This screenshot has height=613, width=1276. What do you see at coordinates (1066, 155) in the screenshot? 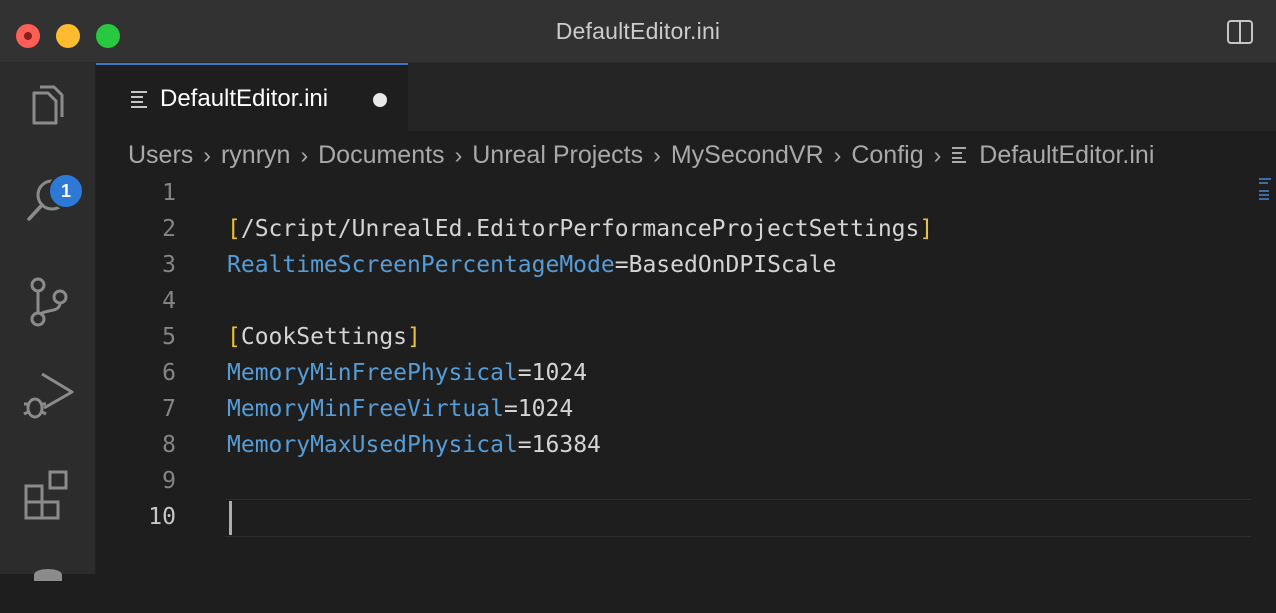
I see `breadcrumb-item: DefaultEditor.ini` at bounding box center [1066, 155].